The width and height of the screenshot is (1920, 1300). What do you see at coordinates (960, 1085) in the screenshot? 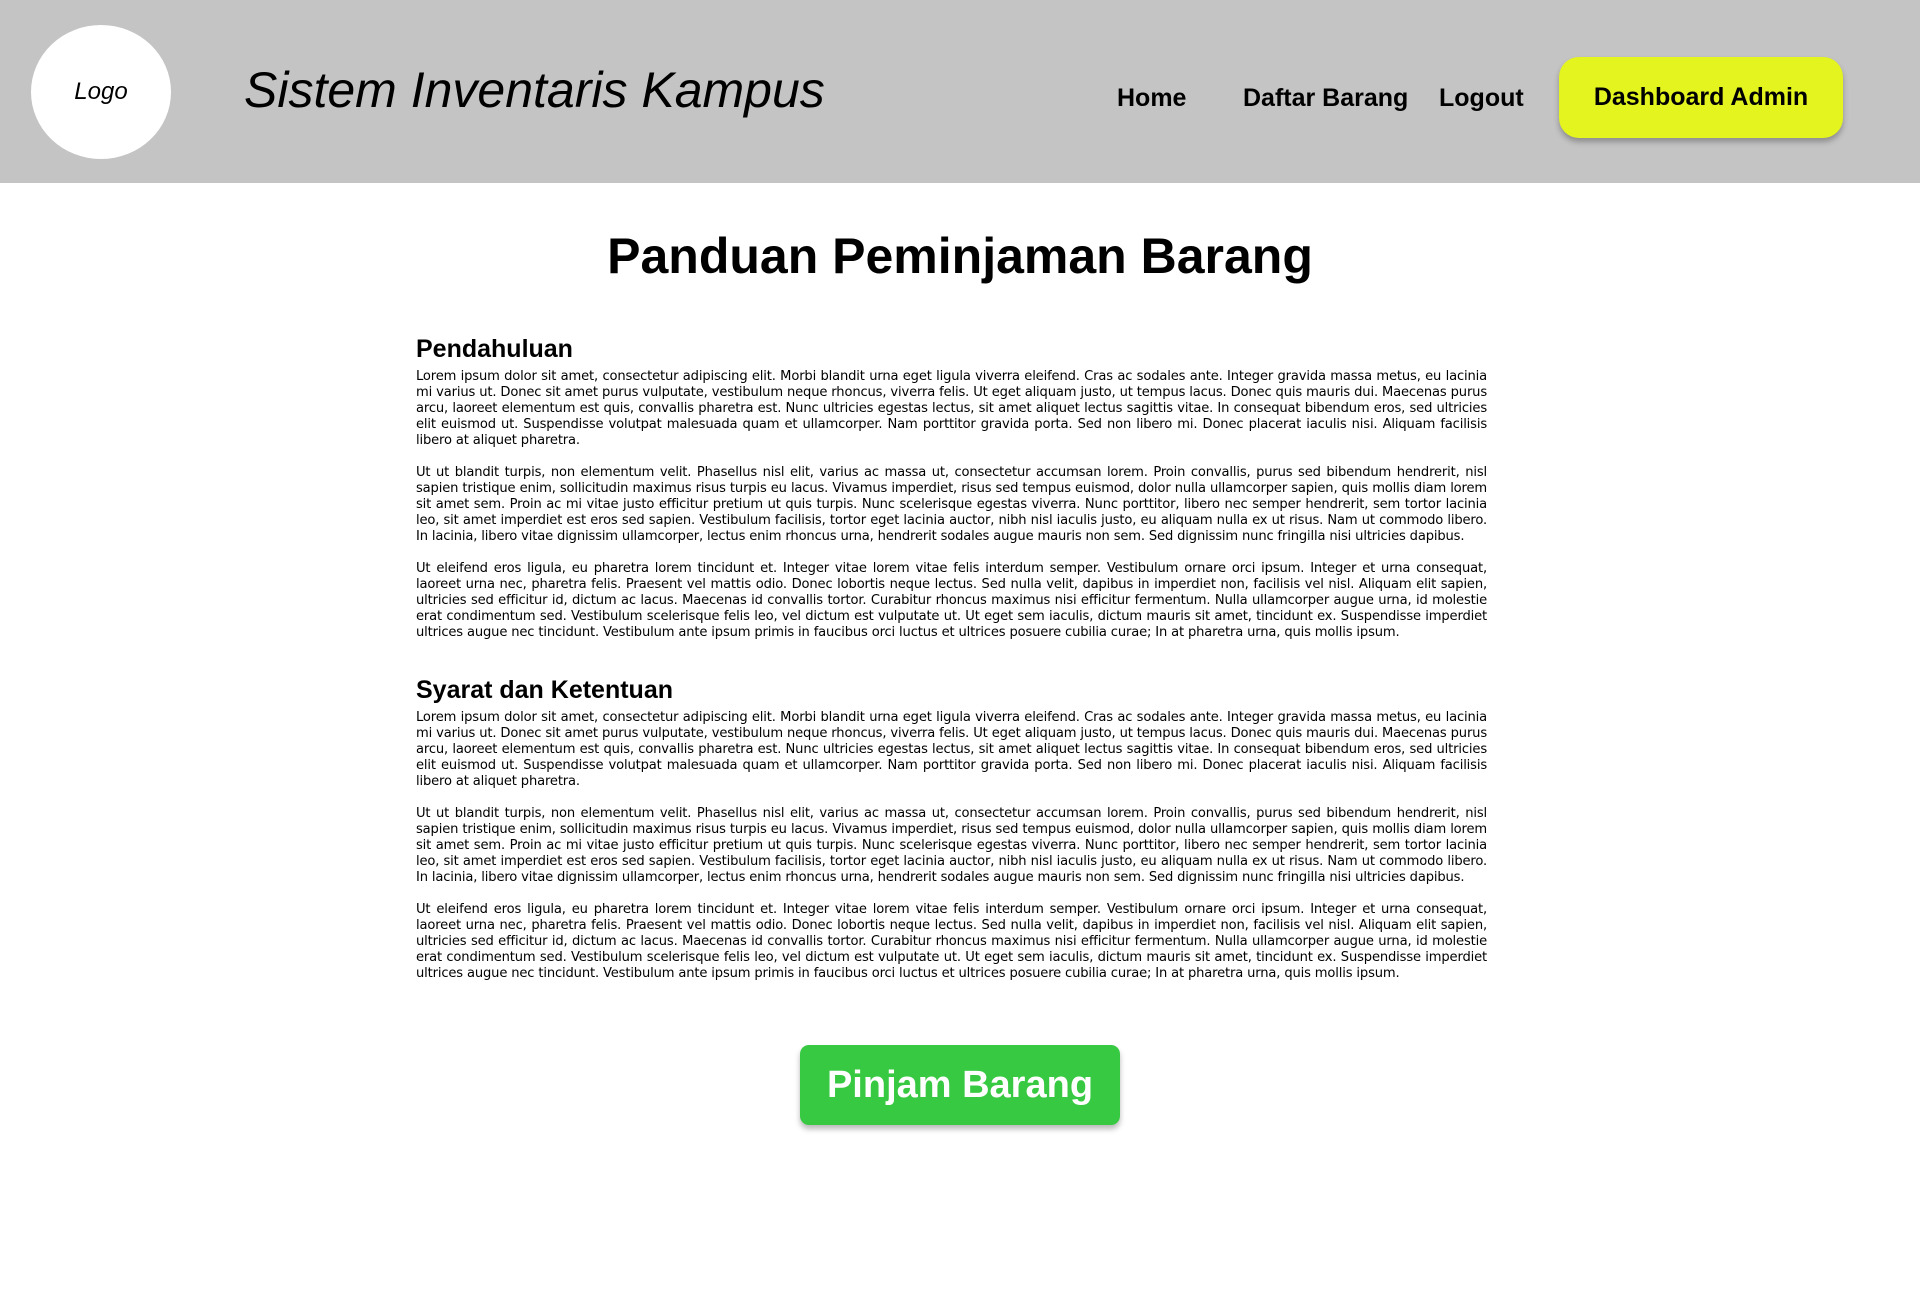
I see `pinjam-barang-button: Pinjam Barang` at bounding box center [960, 1085].